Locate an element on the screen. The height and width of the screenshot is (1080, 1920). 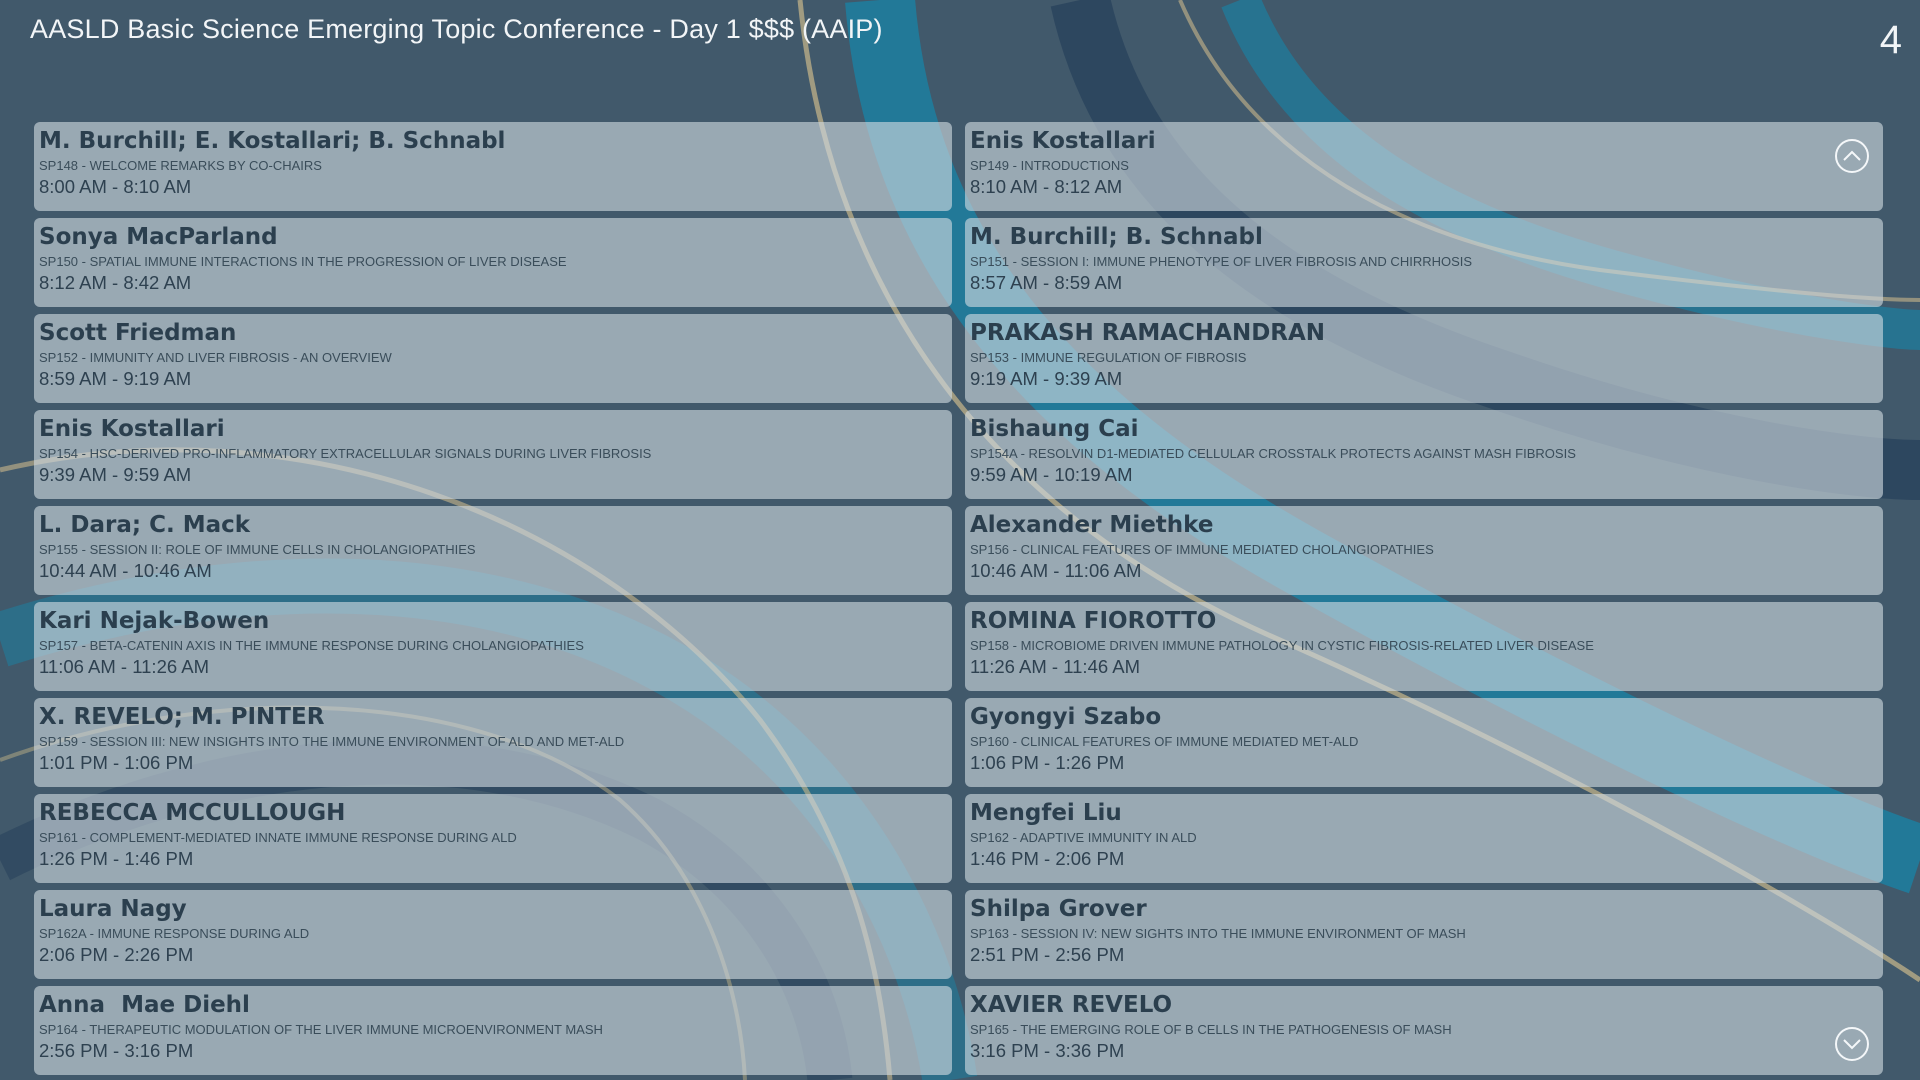
session-topic: Sp149 - INTRODUCTIONS is located at coordinates (1049, 165).